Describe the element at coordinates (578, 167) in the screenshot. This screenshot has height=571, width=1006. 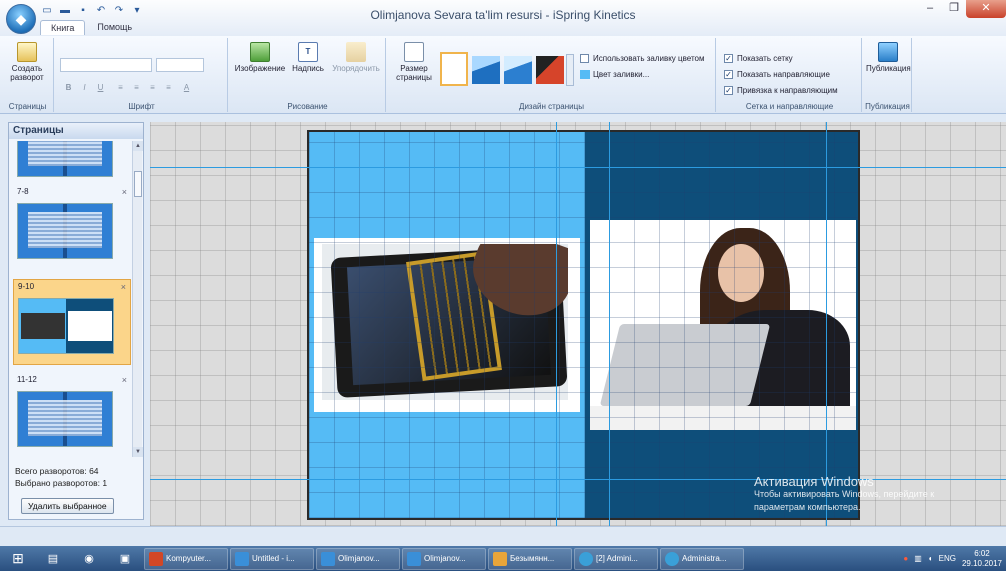
I see `guide-horizontal` at that location.